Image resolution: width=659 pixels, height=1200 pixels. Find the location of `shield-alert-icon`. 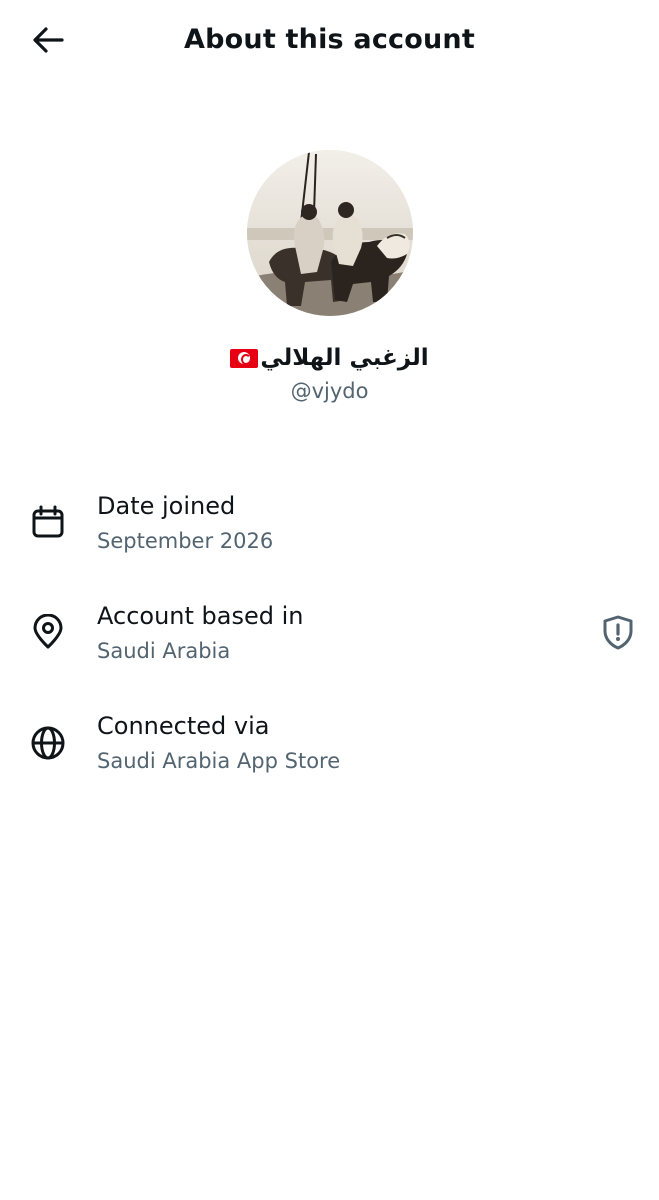

shield-alert-icon is located at coordinates (618, 632).